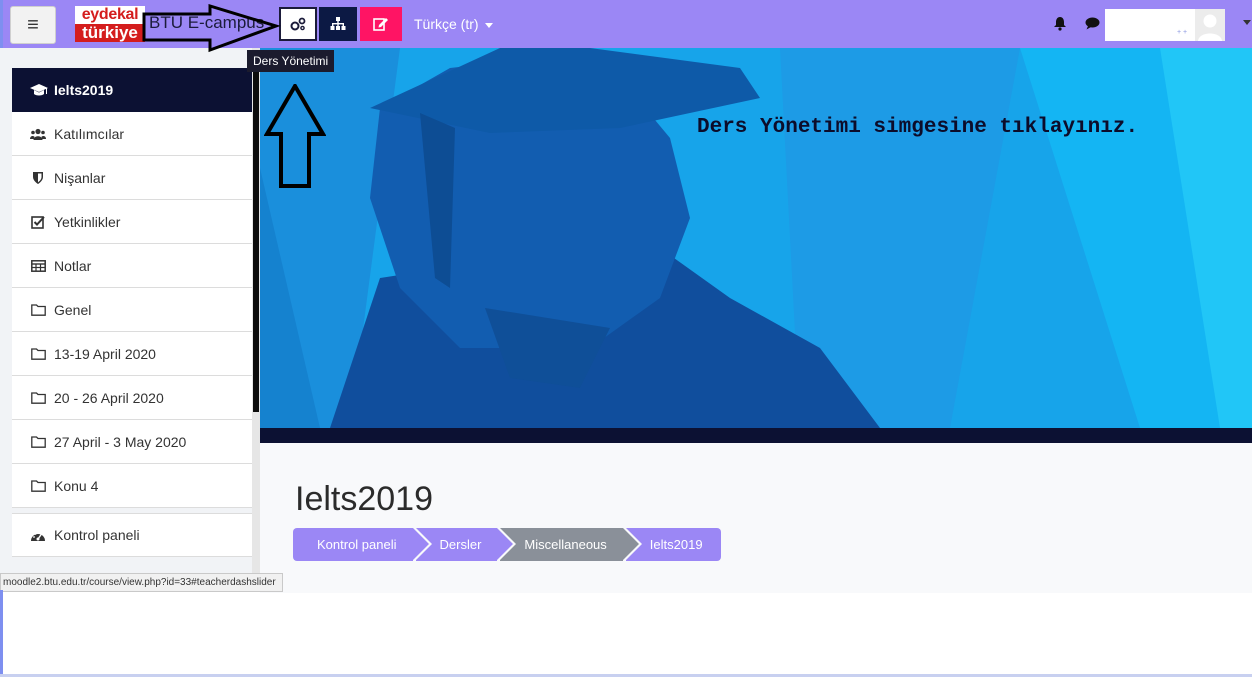  Describe the element at coordinates (132, 90) in the screenshot. I see `drawer-course-link: Ielts2019` at that location.